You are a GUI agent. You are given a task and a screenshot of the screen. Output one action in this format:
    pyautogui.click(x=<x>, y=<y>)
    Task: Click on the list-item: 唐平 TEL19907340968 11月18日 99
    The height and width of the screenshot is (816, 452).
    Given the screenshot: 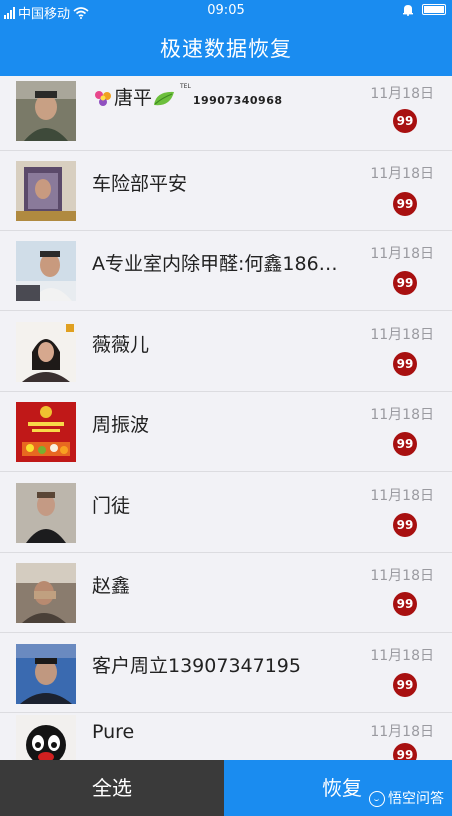 What is the action you would take?
    pyautogui.click(x=226, y=113)
    